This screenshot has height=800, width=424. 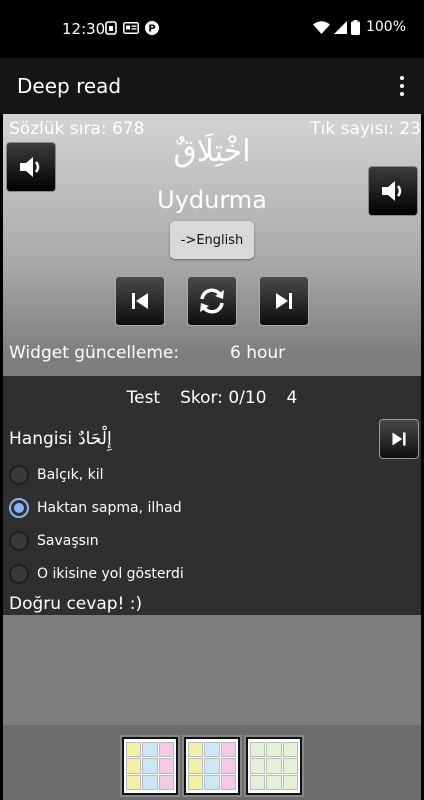 I want to click on option-label: O ikisine yol gösterdi, so click(x=110, y=574).